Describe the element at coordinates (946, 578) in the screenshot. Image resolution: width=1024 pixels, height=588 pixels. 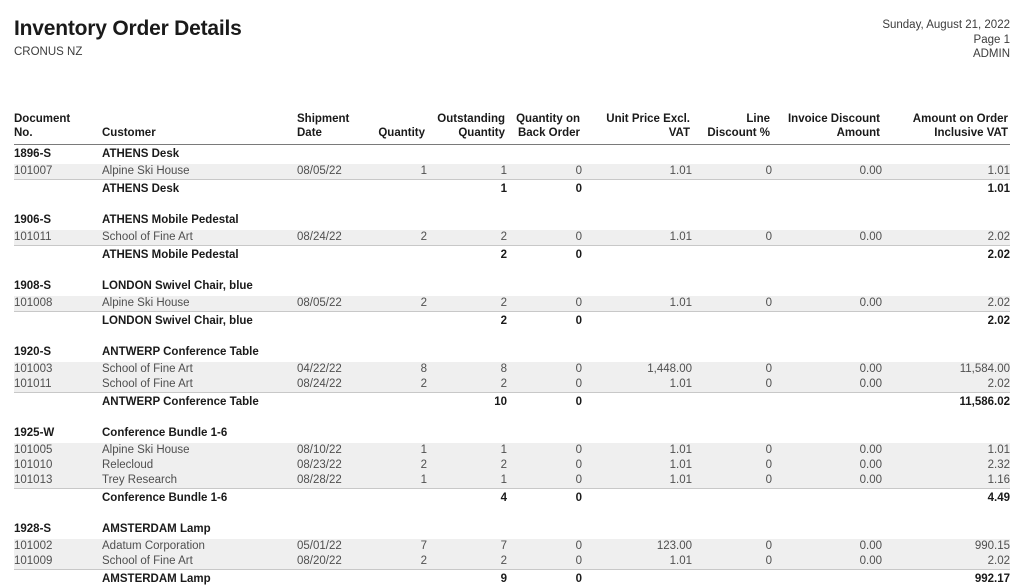
I see `group-total-amount: 992.17` at that location.